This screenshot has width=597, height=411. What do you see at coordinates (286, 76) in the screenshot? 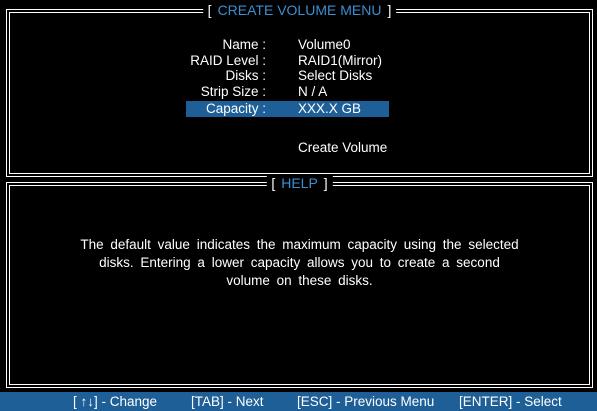
I see `disks-field: Disks : Select Disks` at bounding box center [286, 76].